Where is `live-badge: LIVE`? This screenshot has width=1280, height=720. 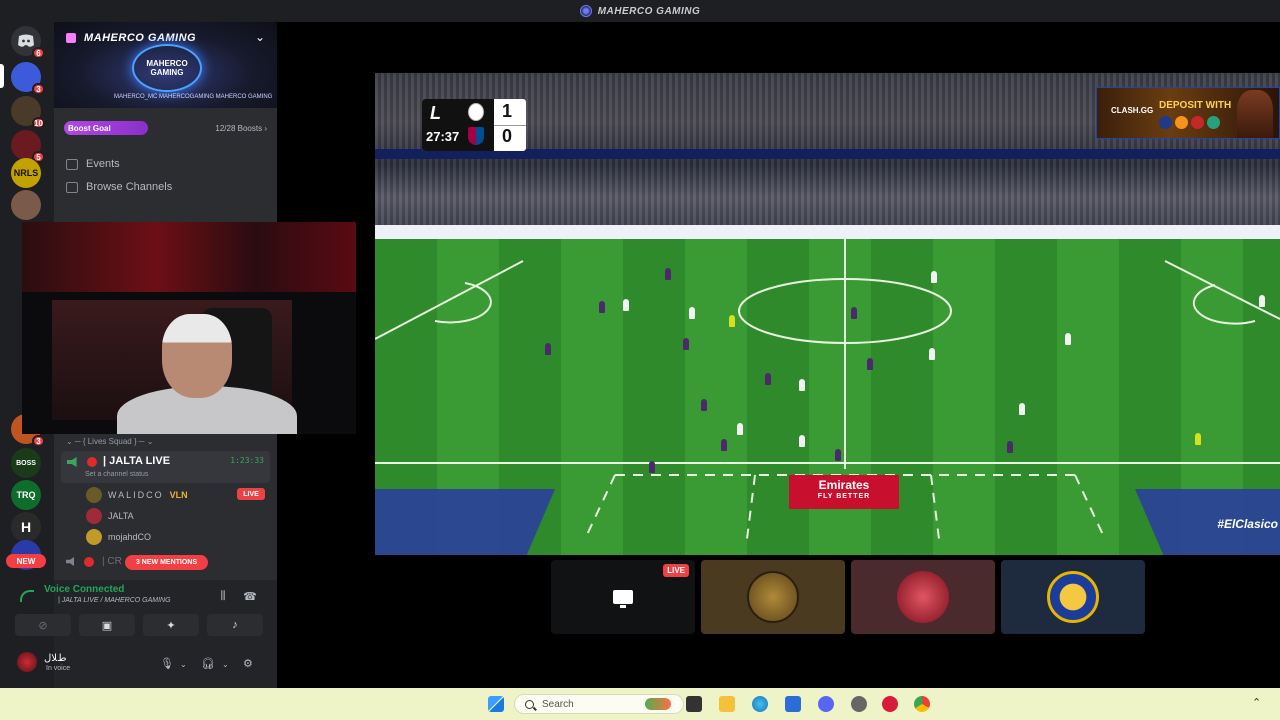
live-badge: LIVE is located at coordinates (251, 494).